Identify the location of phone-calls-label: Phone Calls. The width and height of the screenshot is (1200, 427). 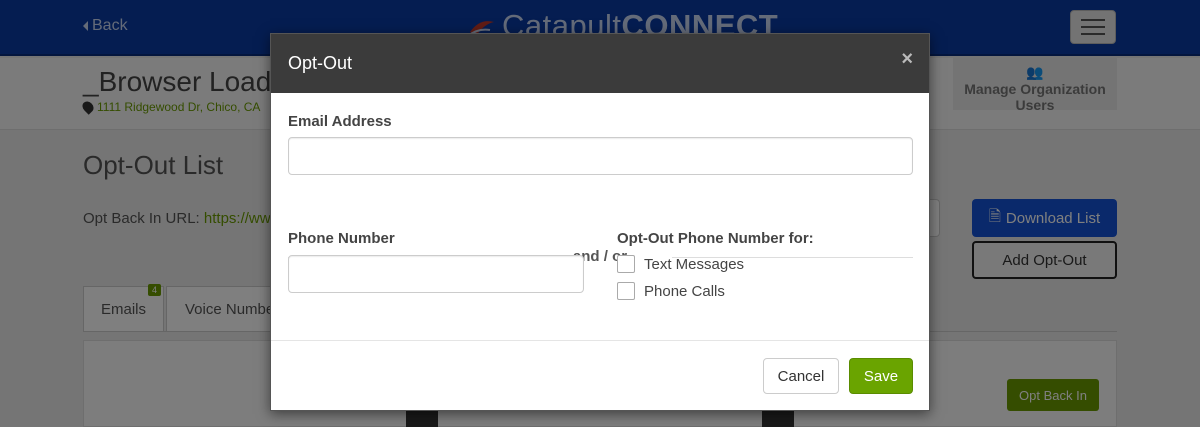
(684, 291).